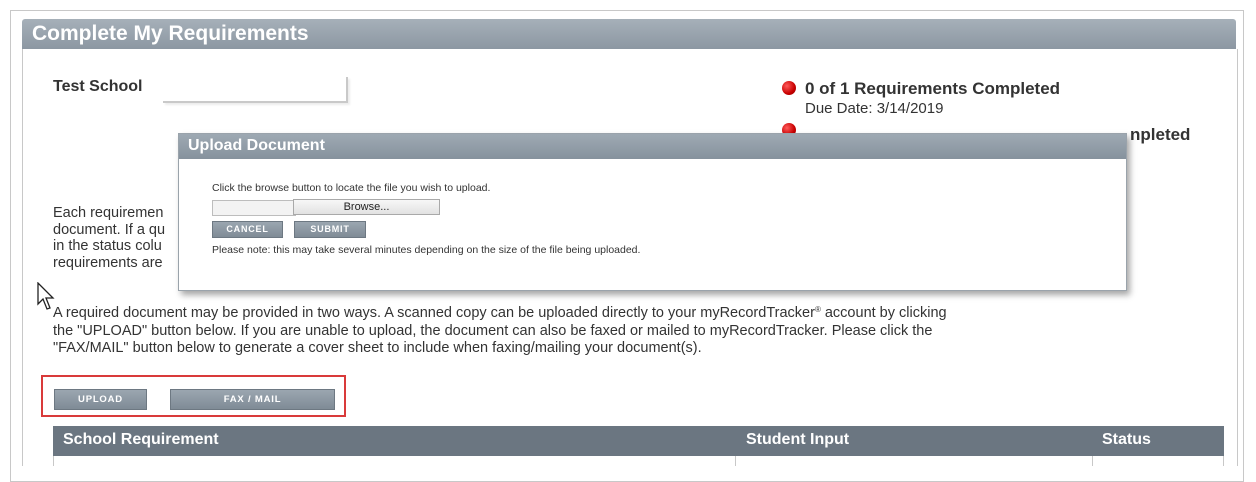  Describe the element at coordinates (254, 208) in the screenshot. I see `file-path-input` at that location.